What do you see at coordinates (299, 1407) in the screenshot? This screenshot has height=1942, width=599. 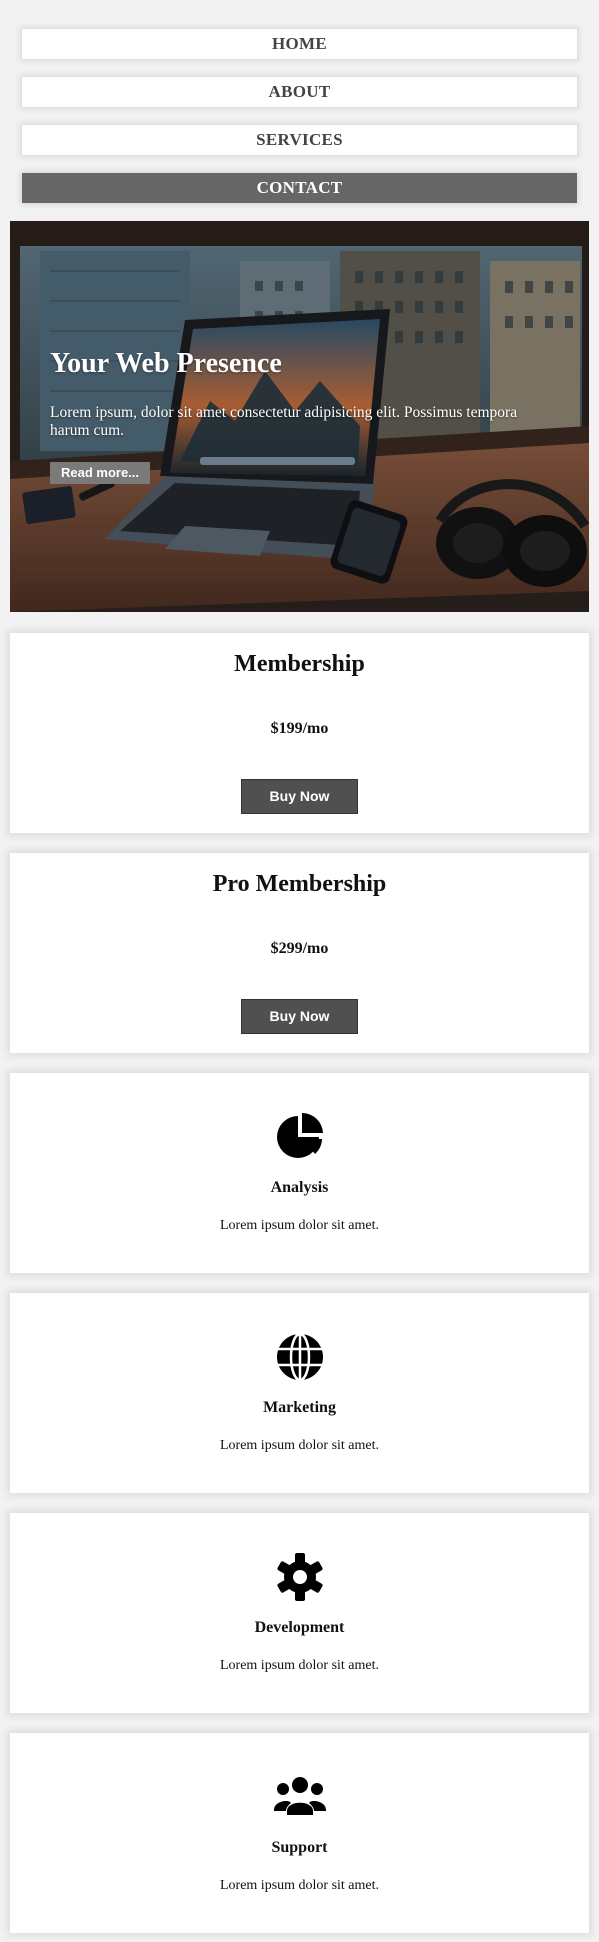 I see `feature-title: Marketing` at bounding box center [299, 1407].